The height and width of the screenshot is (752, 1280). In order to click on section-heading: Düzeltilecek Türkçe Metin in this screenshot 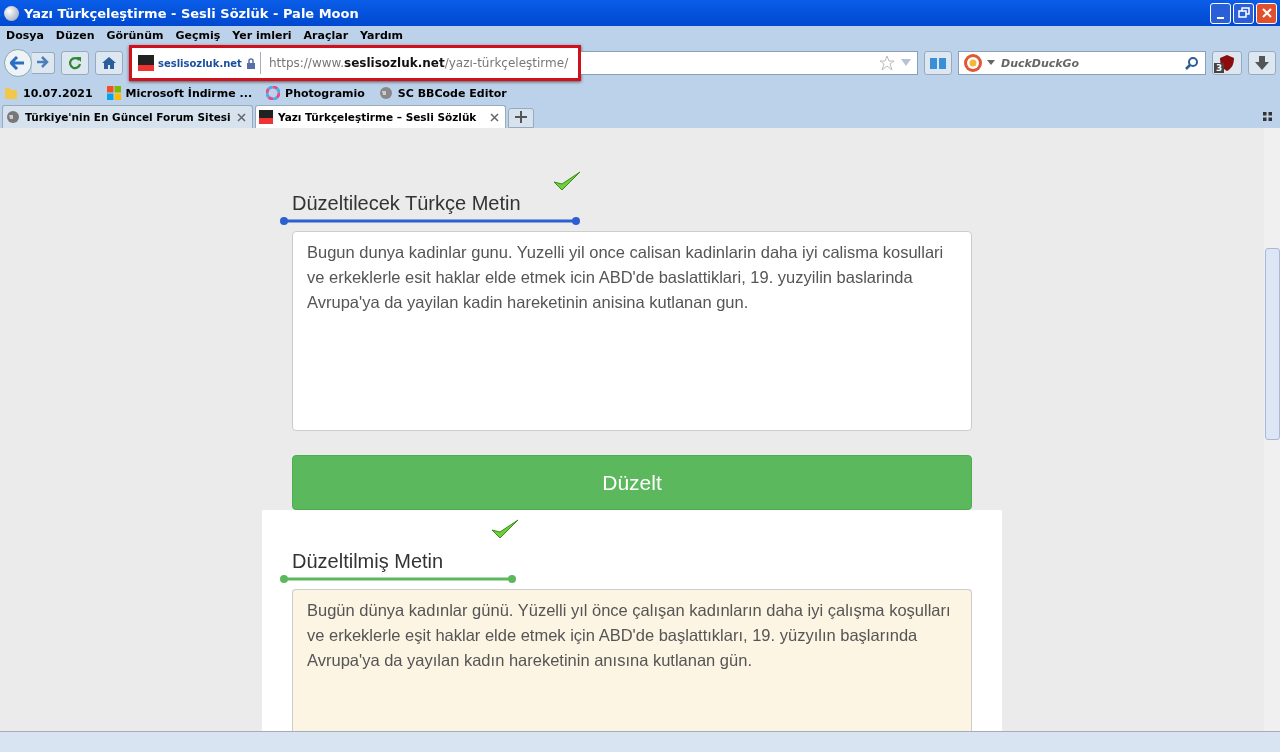, I will do `click(406, 203)`.